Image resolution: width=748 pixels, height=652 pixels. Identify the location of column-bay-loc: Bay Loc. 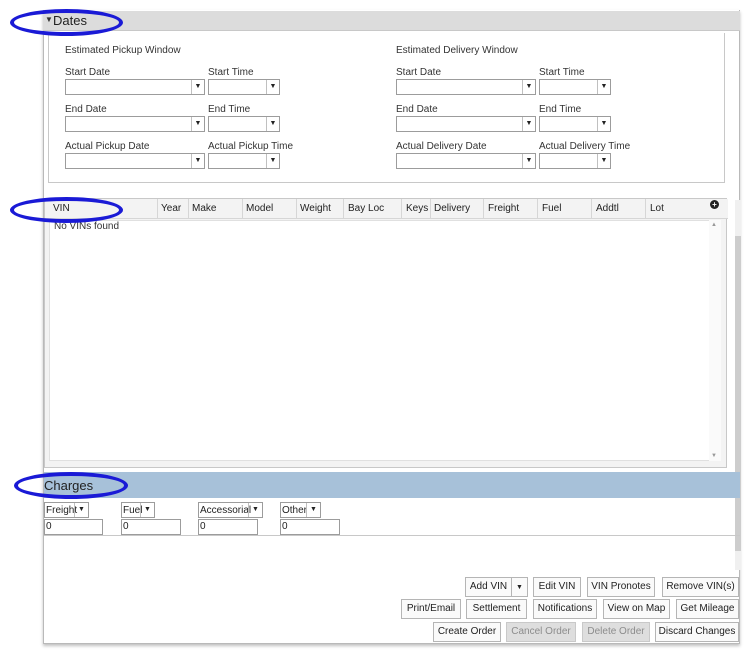
(366, 208).